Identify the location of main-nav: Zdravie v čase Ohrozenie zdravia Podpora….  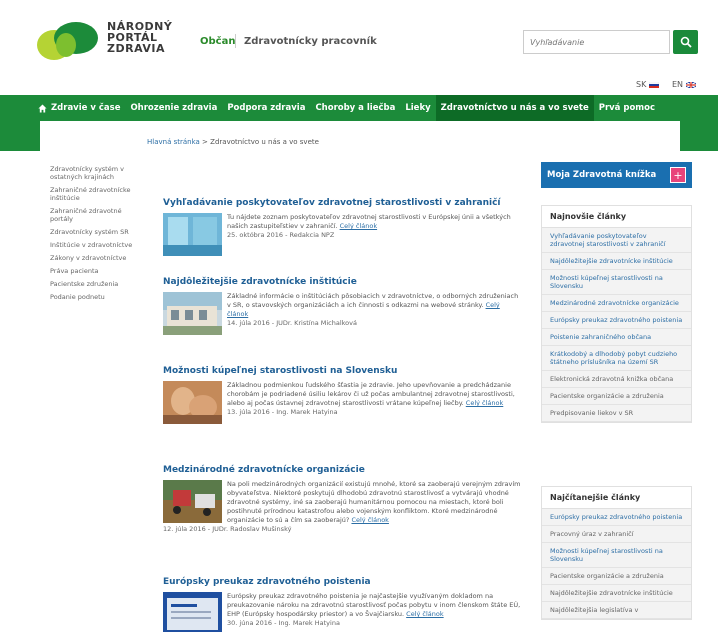
(359, 108).